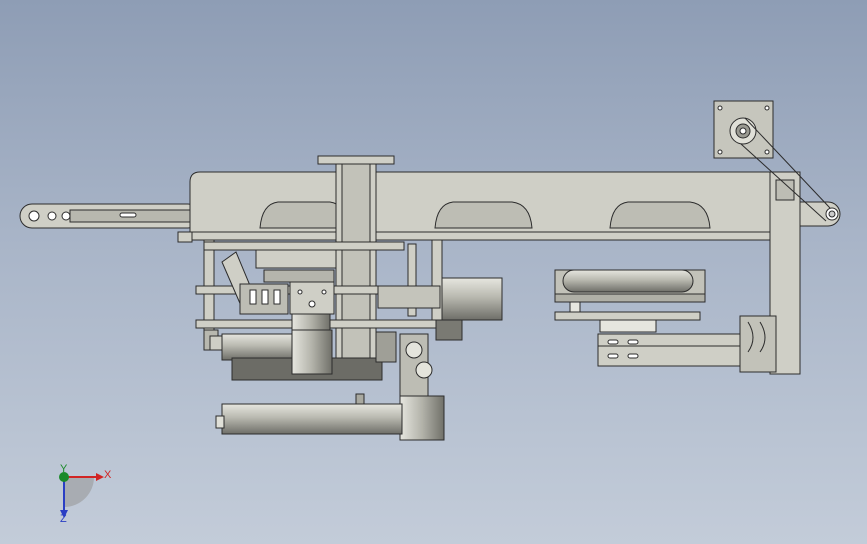  Describe the element at coordinates (743, 129) in the screenshot. I see `drive-motor-plate` at that location.